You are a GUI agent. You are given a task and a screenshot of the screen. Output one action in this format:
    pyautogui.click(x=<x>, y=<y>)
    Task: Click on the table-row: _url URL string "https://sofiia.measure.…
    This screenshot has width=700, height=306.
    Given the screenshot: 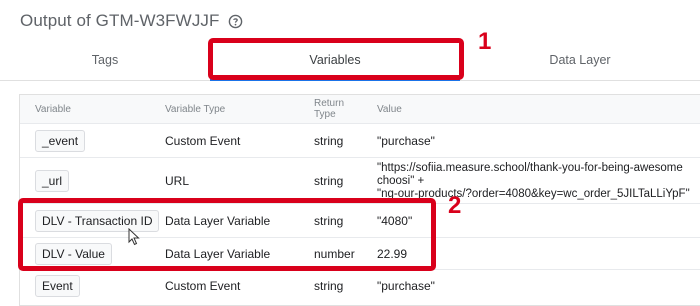 What is the action you would take?
    pyautogui.click(x=360, y=180)
    